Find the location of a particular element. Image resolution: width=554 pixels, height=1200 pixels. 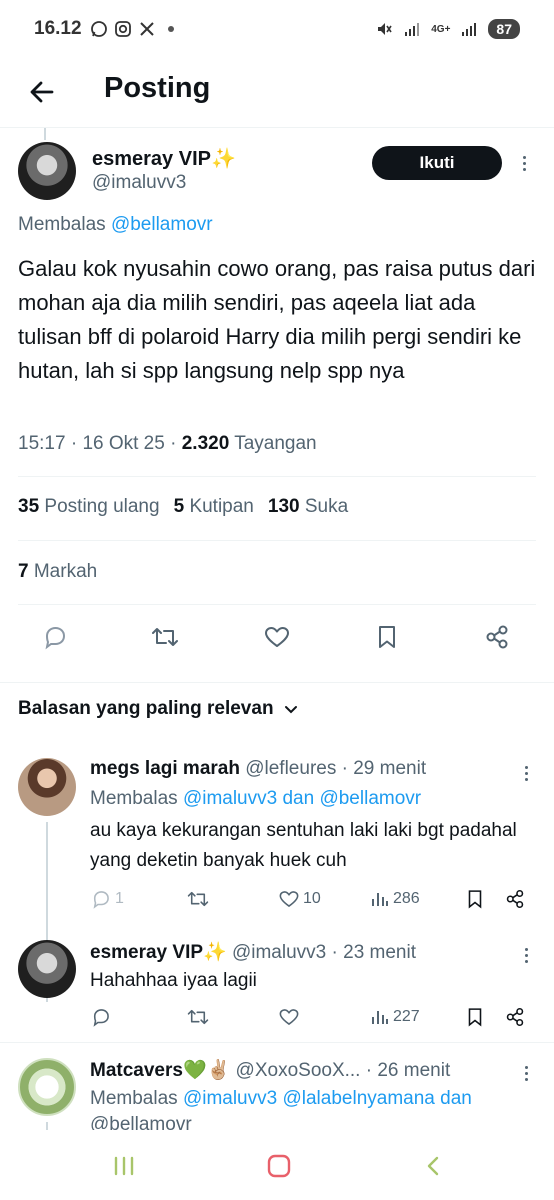

replying-to: Membalas @bellamovr is located at coordinates (115, 225).